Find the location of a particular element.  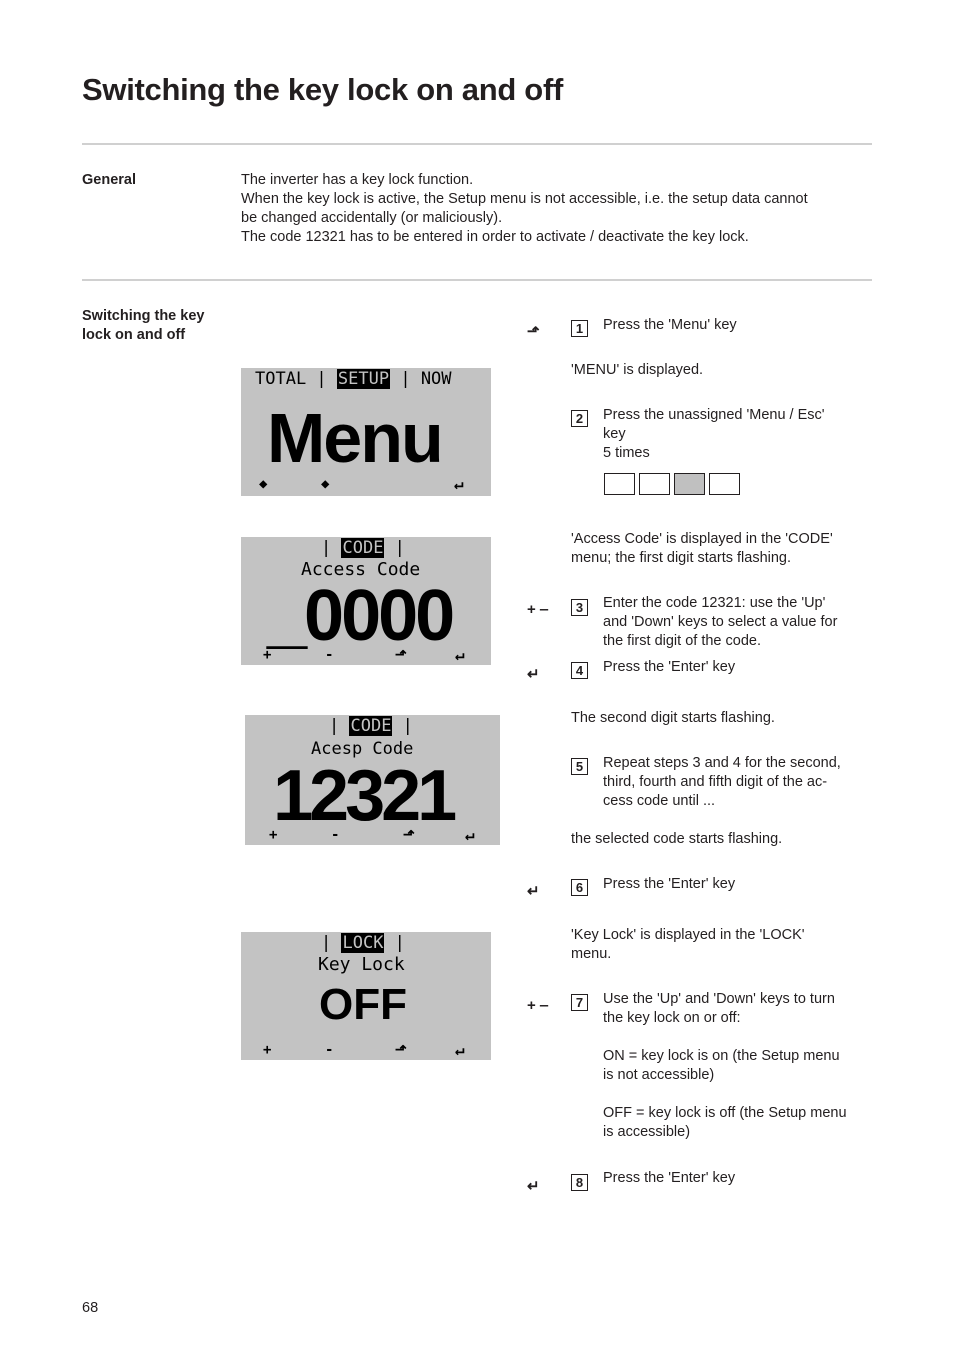

lcd-screen-menu: TOTAL | SETUP | NOW Menu ◆ ◆ ↵ is located at coordinates (366, 432).